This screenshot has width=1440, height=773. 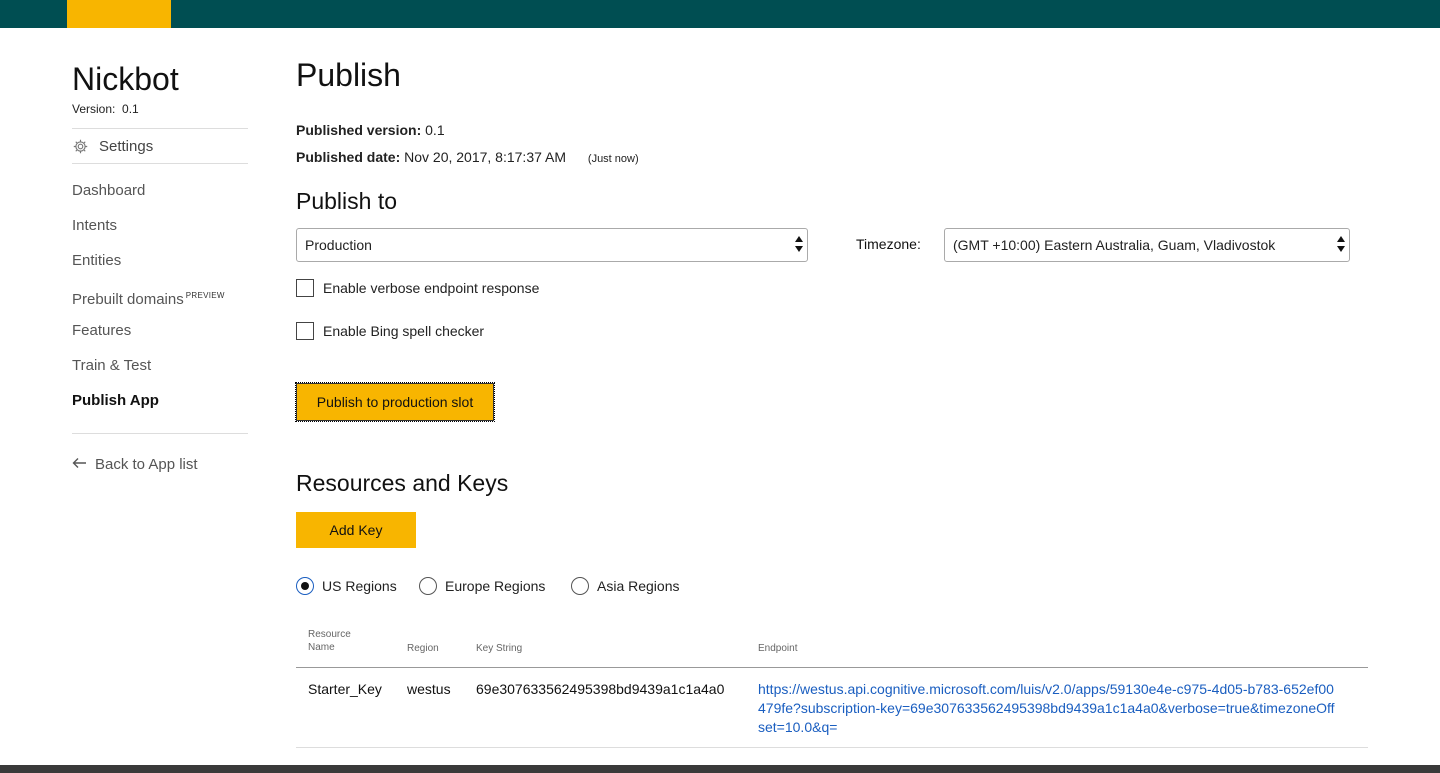 What do you see at coordinates (613, 159) in the screenshot?
I see `published-date-relative: (Just now)` at bounding box center [613, 159].